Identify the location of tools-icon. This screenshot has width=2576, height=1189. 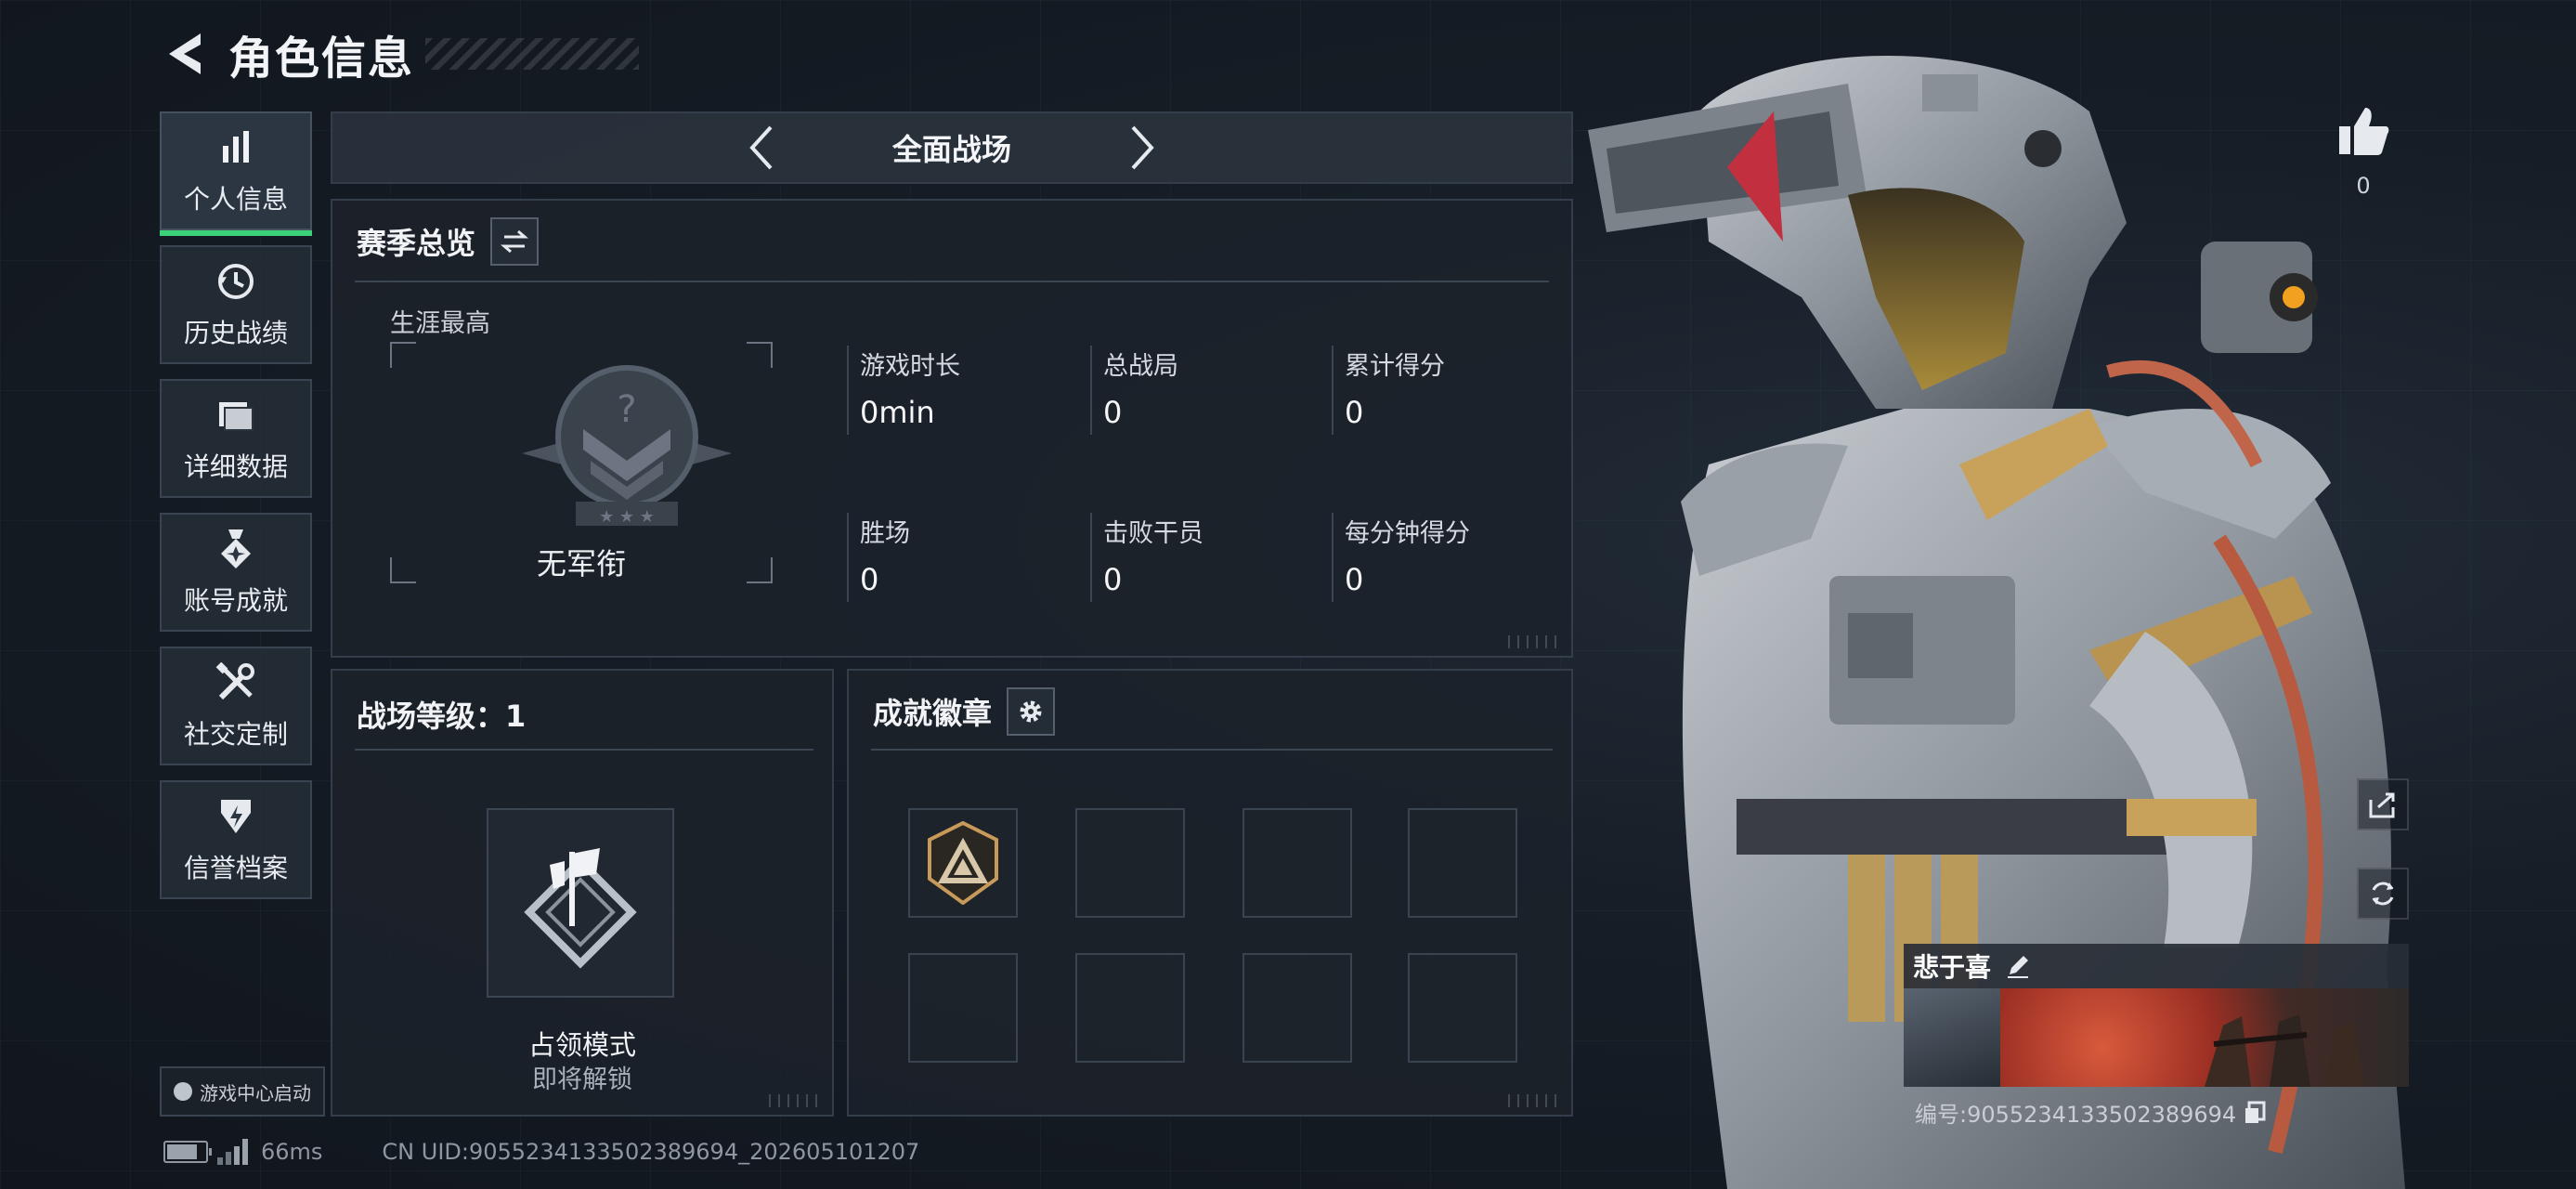
(236, 682).